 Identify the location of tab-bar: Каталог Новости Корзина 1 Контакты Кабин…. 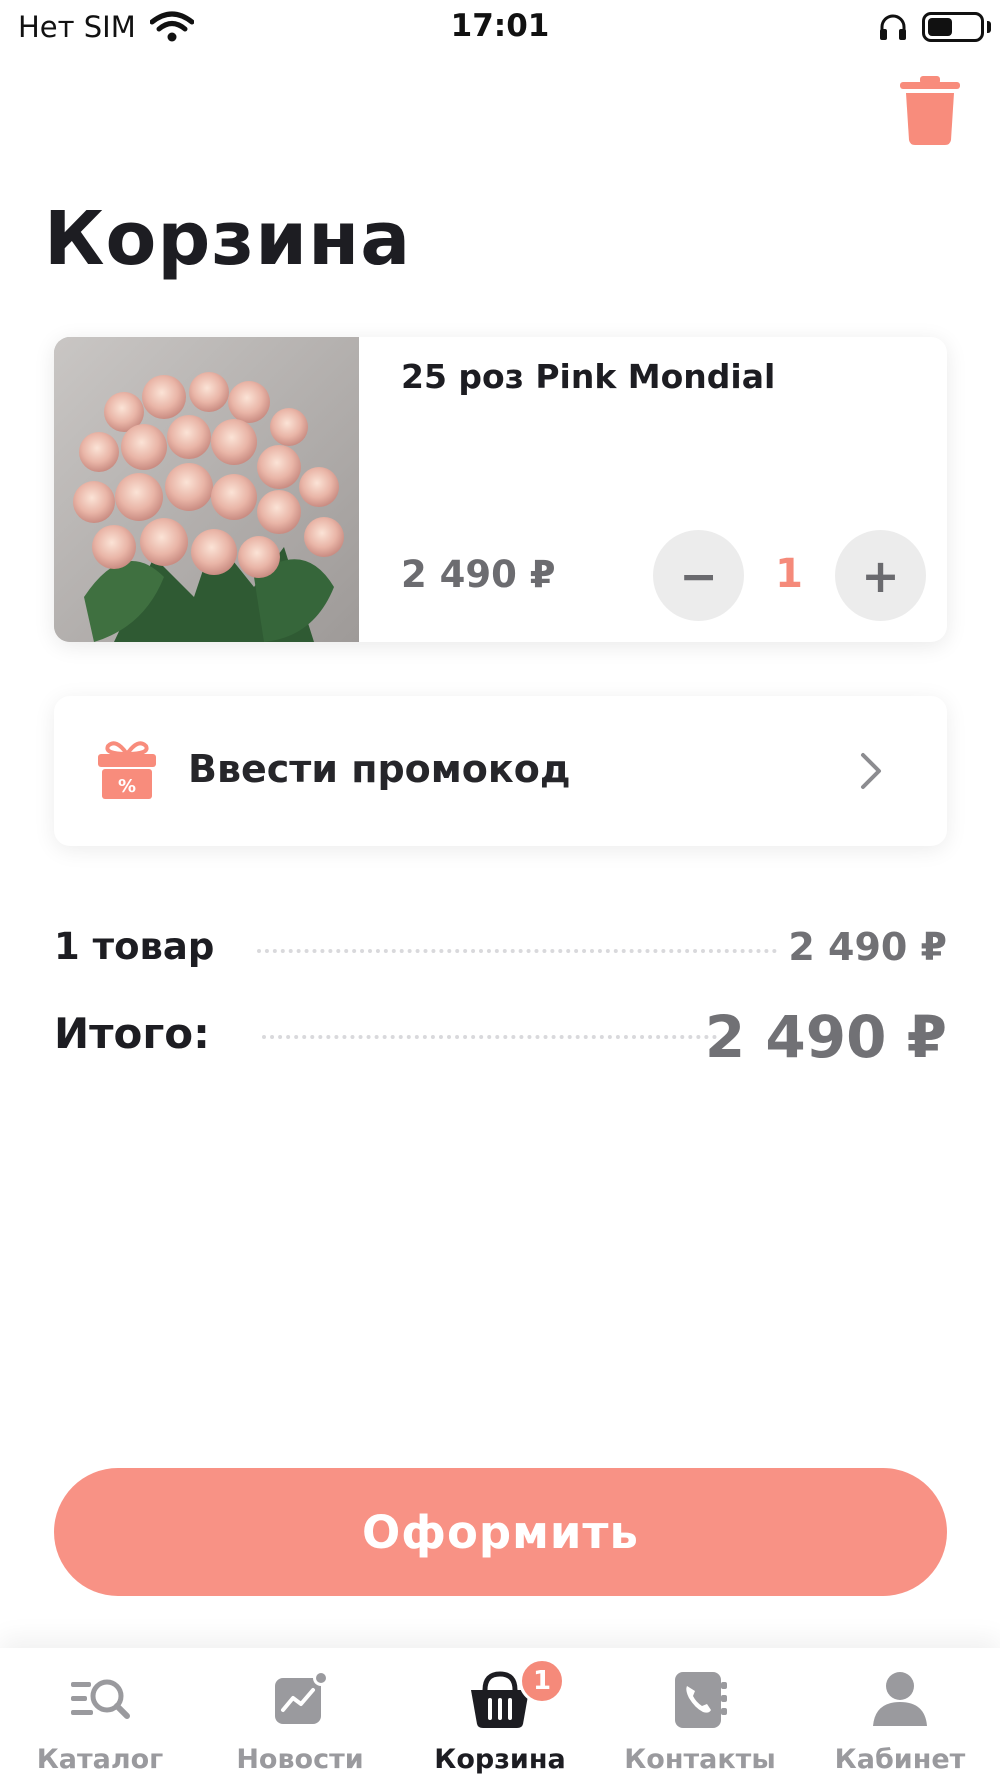
(500, 1713).